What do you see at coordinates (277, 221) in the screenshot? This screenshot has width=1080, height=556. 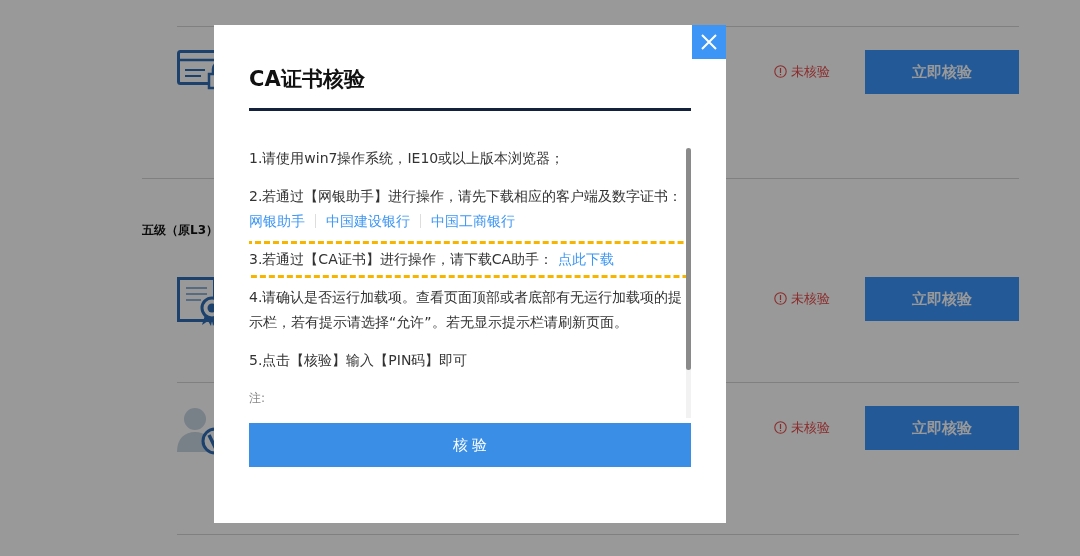 I see `download-link: 网银助手` at bounding box center [277, 221].